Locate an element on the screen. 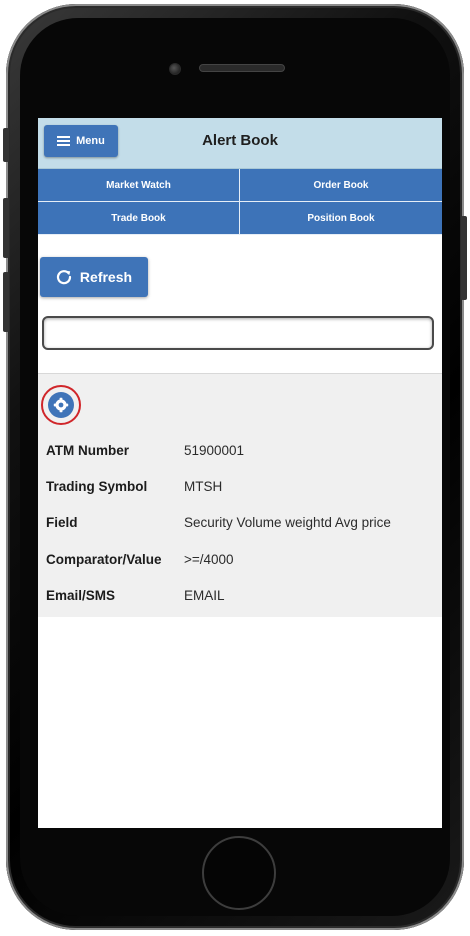  settings-button-highlight is located at coordinates (61, 405).